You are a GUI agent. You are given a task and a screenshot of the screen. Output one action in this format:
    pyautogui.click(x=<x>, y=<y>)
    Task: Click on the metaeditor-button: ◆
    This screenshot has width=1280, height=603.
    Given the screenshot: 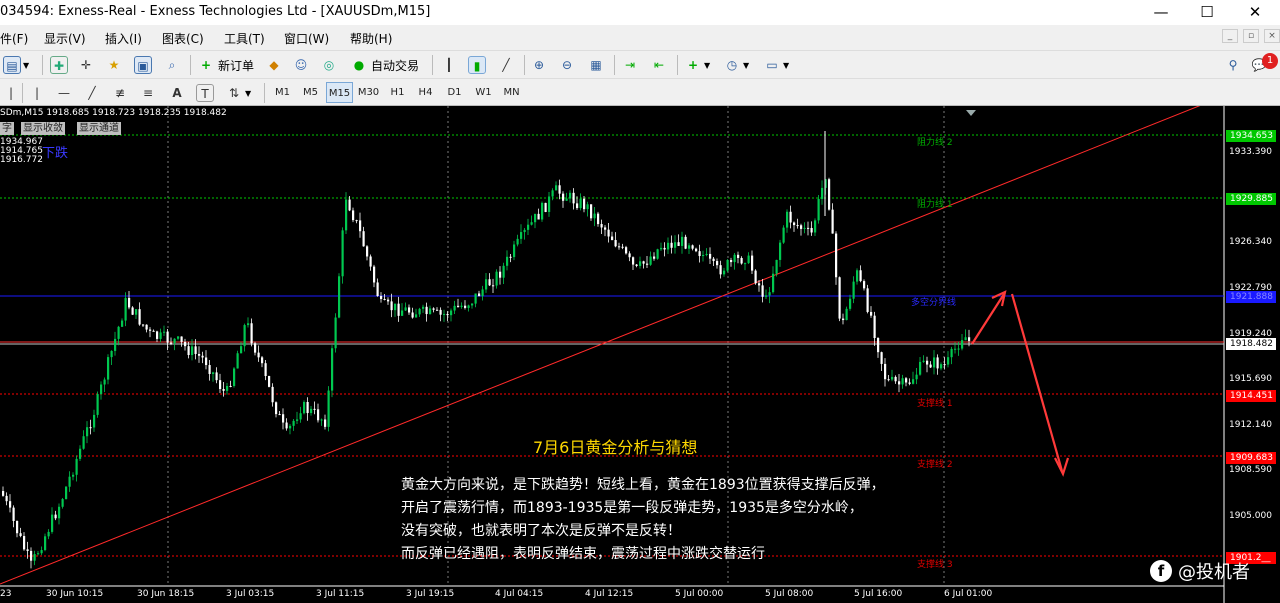 What is the action you would take?
    pyautogui.click(x=274, y=65)
    